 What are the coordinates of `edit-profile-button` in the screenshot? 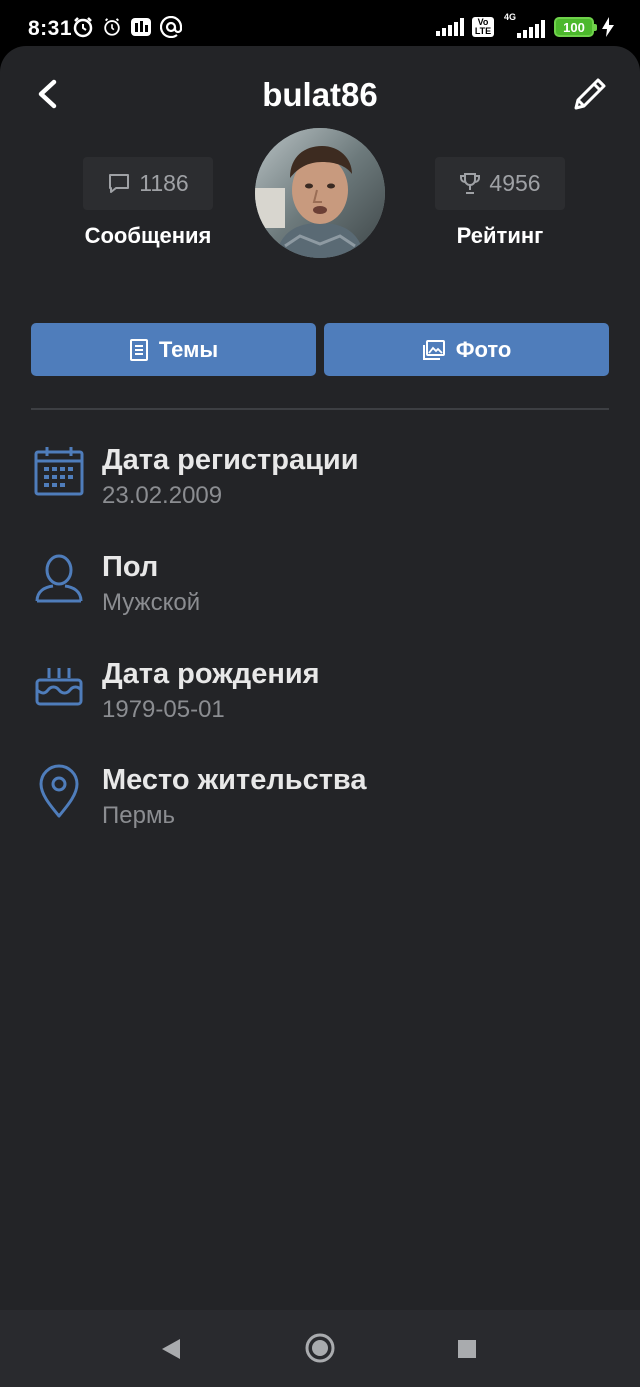 It's located at (590, 94).